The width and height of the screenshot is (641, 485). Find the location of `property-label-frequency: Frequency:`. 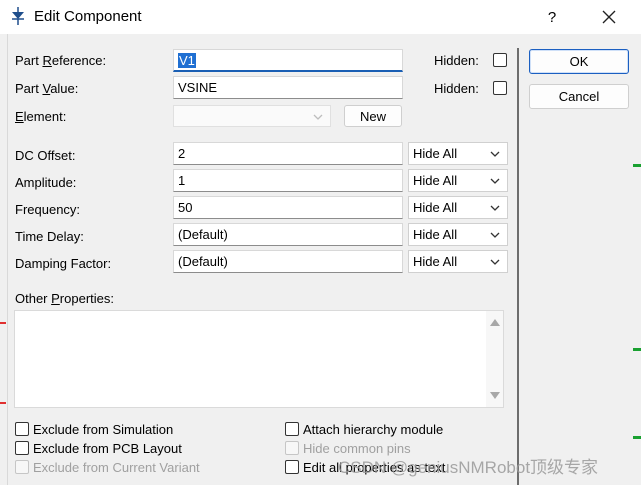

property-label-frequency: Frequency: is located at coordinates (48, 209).